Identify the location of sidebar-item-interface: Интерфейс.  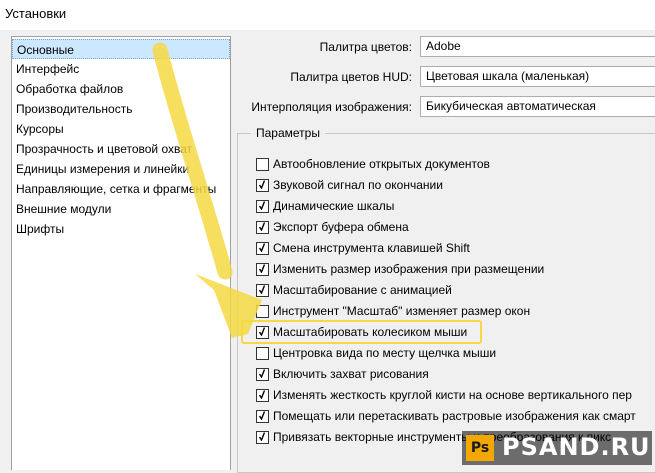
(121, 69).